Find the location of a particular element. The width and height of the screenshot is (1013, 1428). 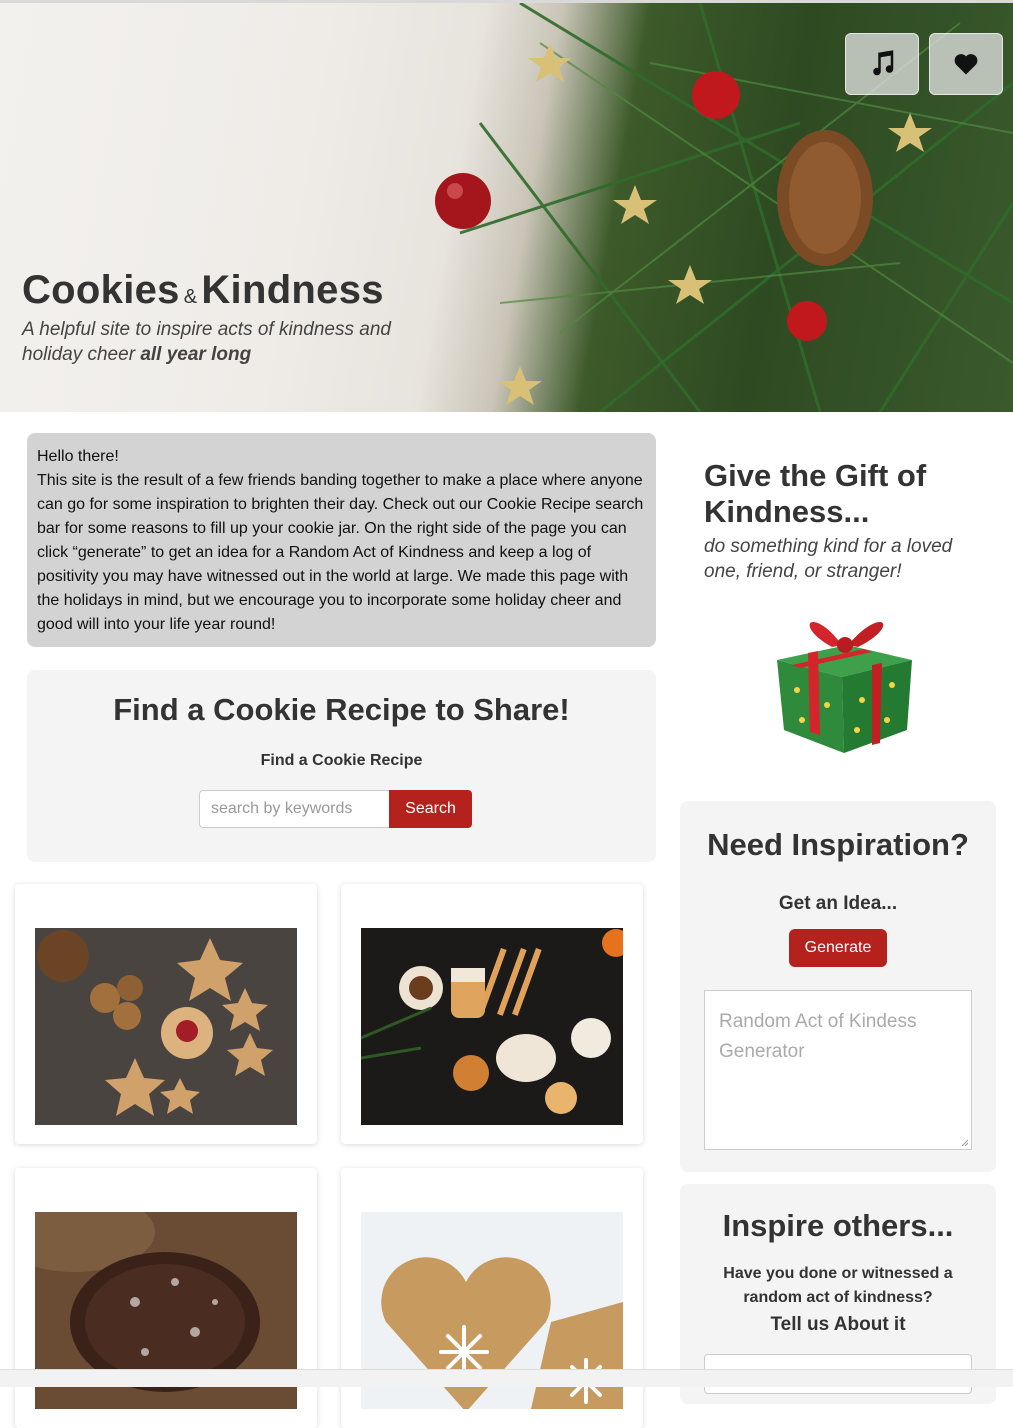

recipe-search-input is located at coordinates (294, 809).